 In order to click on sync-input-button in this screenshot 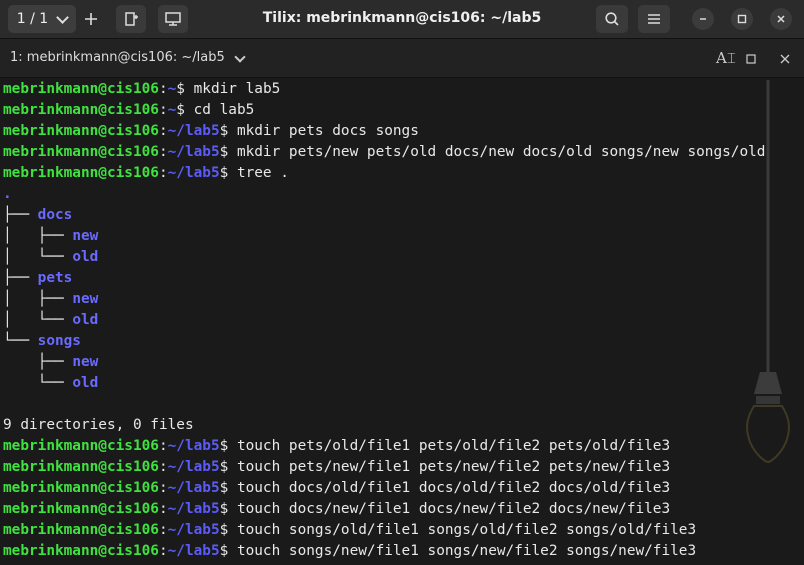, I will do `click(173, 19)`.